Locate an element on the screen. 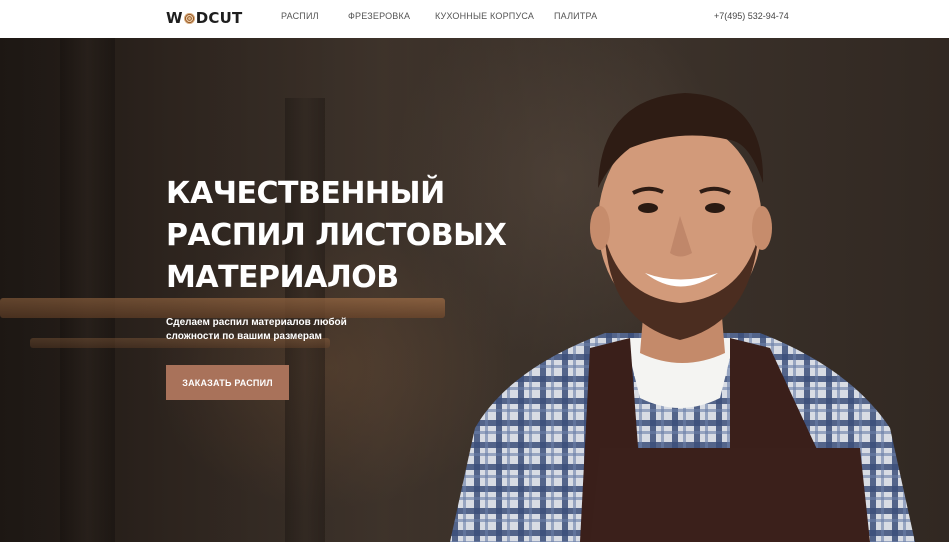  logo: W DCUT is located at coordinates (204, 18).